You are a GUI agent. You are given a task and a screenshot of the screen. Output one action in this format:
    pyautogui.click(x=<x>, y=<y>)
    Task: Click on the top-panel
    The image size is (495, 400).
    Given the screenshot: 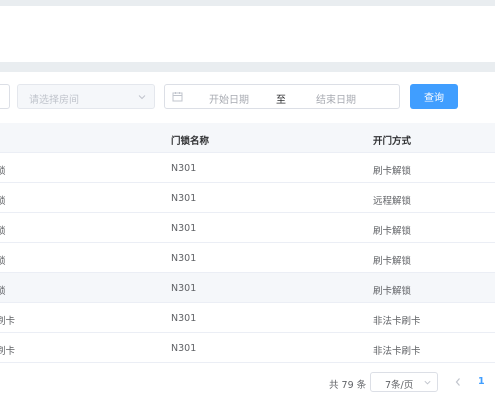 What is the action you would take?
    pyautogui.click(x=247, y=34)
    